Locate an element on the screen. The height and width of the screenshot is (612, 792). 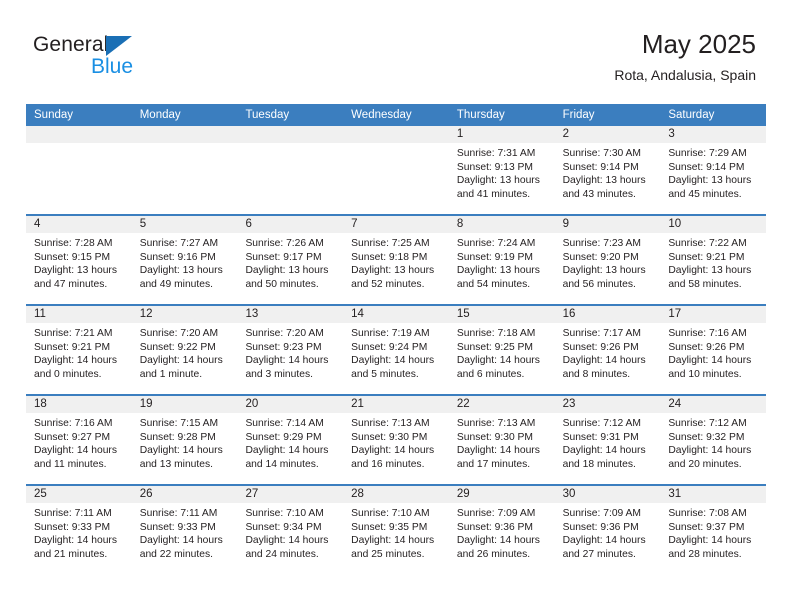
day-sunset-line: Sunset: 9:21 PM is located at coordinates (72, 347).